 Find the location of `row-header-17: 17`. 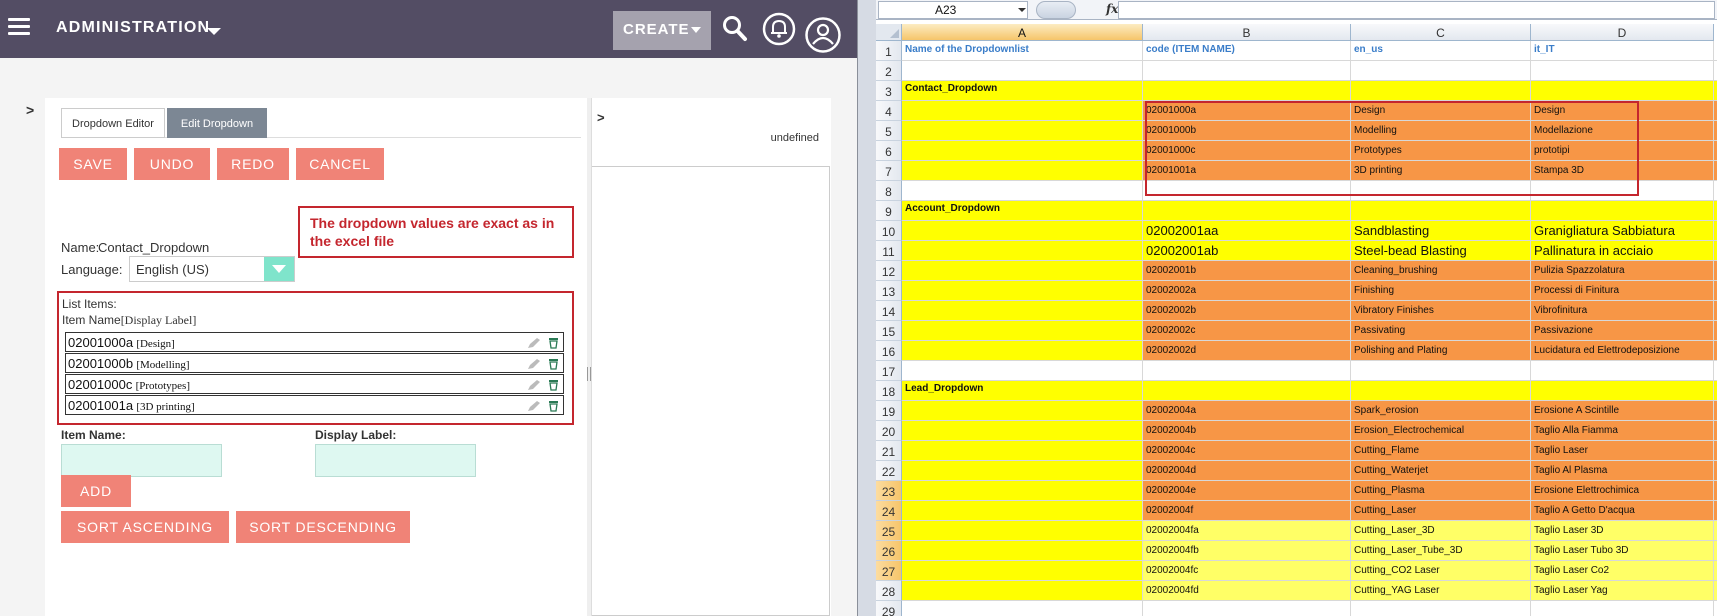

row-header-17: 17 is located at coordinates (889, 371).